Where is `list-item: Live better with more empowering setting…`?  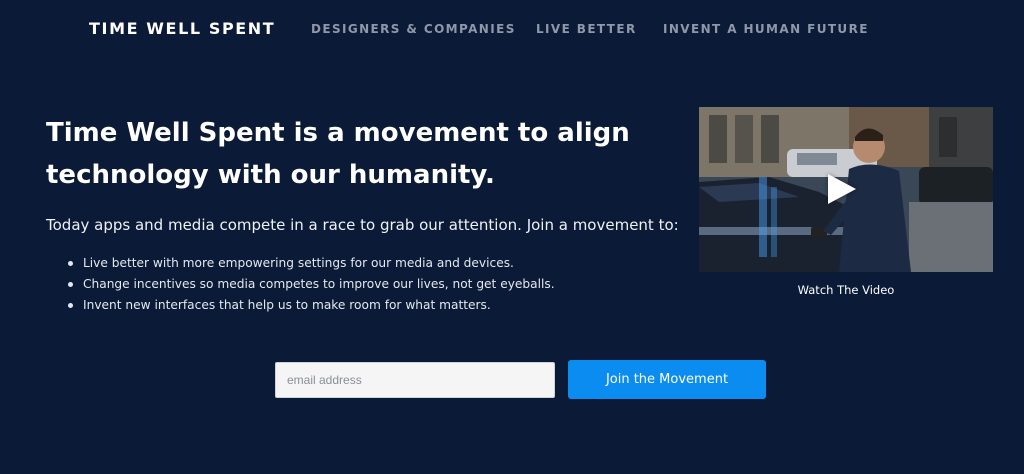 list-item: Live better with more empowering setting… is located at coordinates (348, 263).